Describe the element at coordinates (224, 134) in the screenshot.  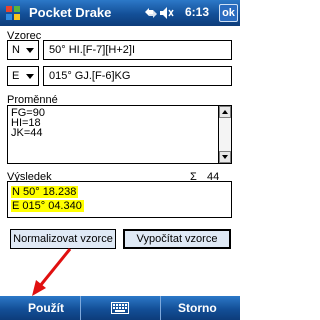
I see `variables-scrollbar` at that location.